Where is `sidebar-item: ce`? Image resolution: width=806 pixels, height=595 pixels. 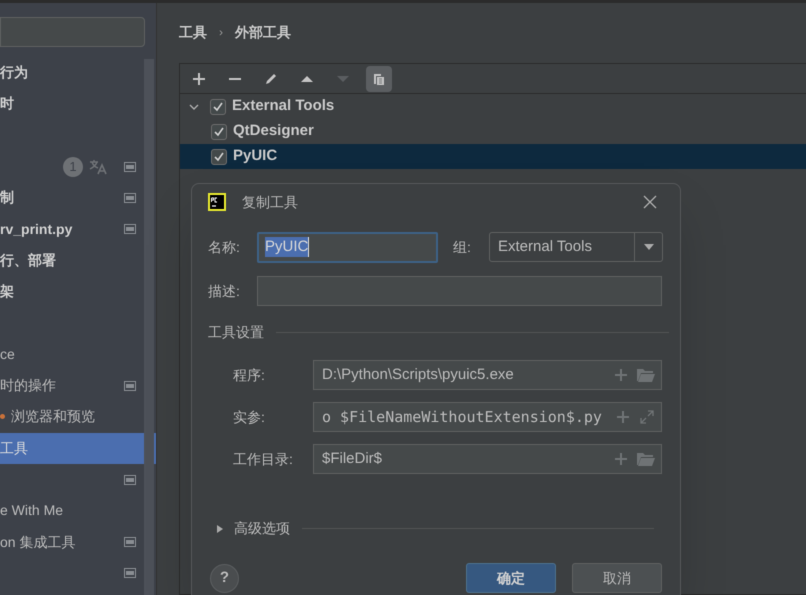
sidebar-item: ce is located at coordinates (7, 354).